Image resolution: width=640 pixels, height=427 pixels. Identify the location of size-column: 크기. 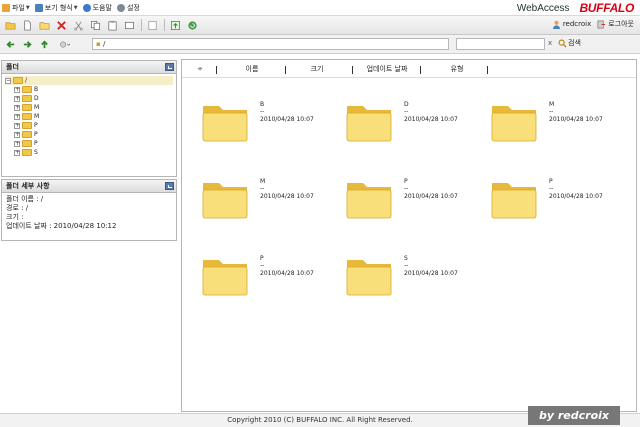
(317, 69).